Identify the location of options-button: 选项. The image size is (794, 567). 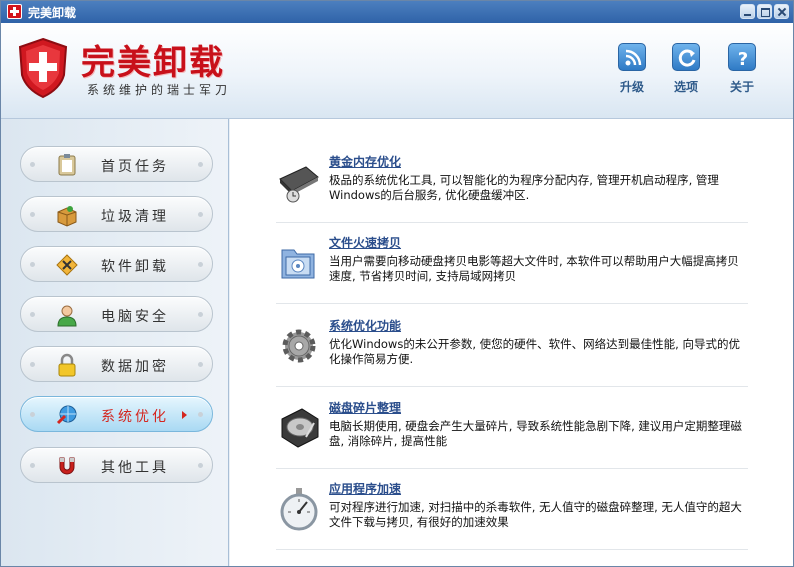
(686, 69).